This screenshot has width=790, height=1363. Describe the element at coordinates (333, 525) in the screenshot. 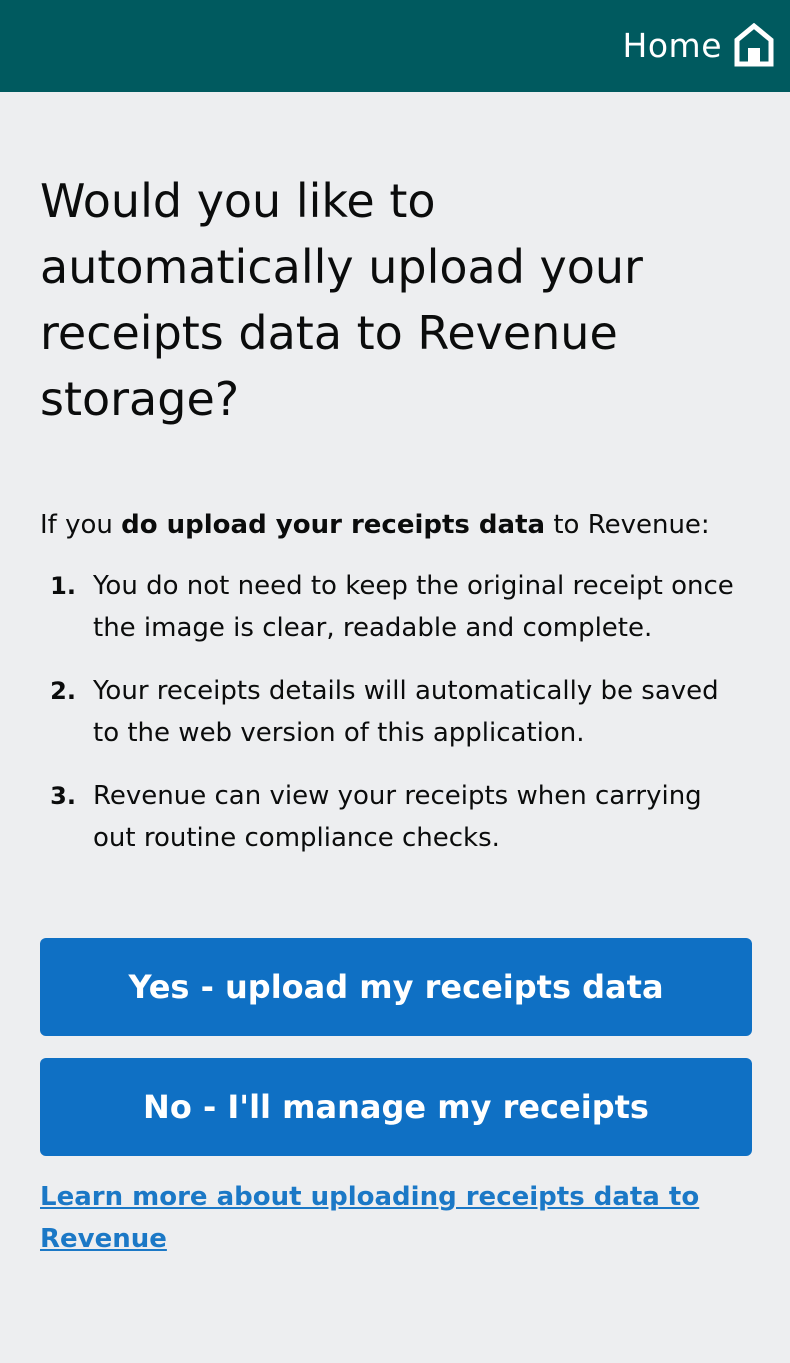

I see `intro-emphasis: do upload your receipts data` at that location.